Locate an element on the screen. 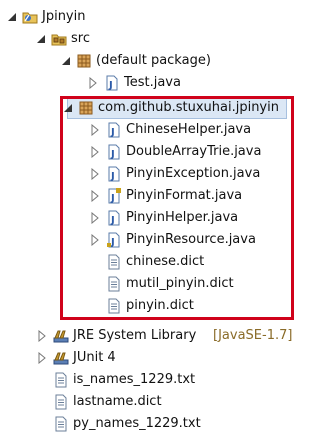 Image resolution: width=320 pixels, height=439 pixels. java-project-icon is located at coordinates (30, 17).